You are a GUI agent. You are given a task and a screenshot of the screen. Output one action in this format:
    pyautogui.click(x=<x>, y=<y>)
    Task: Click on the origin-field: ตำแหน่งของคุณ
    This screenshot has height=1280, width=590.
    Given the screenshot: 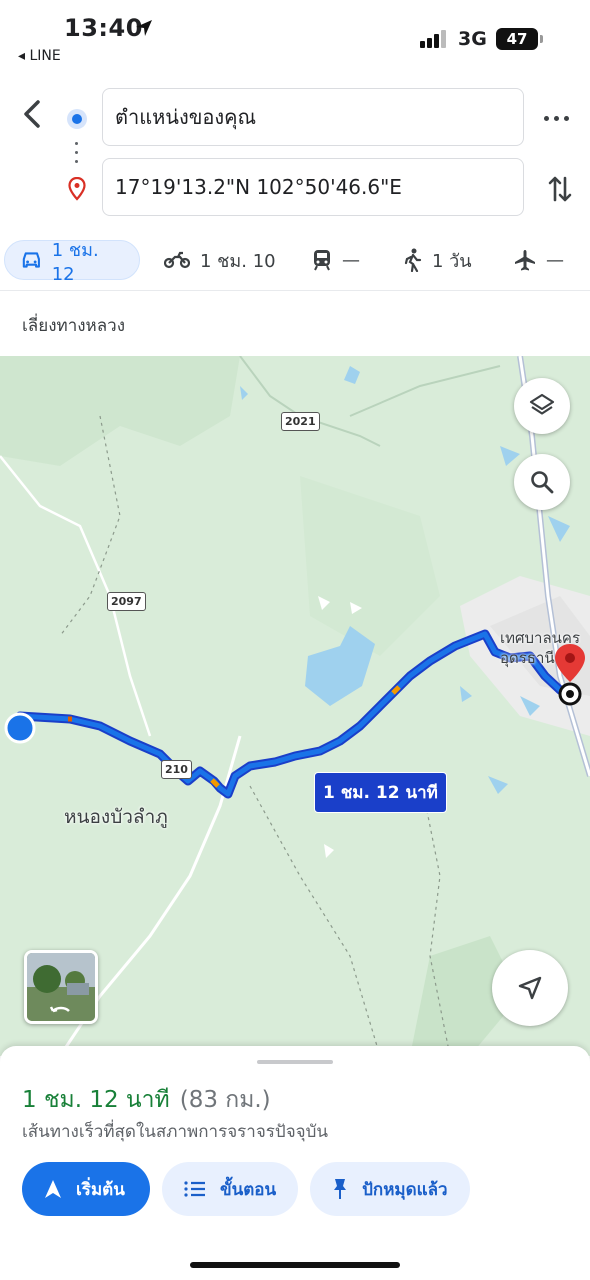 What is the action you would take?
    pyautogui.click(x=313, y=117)
    